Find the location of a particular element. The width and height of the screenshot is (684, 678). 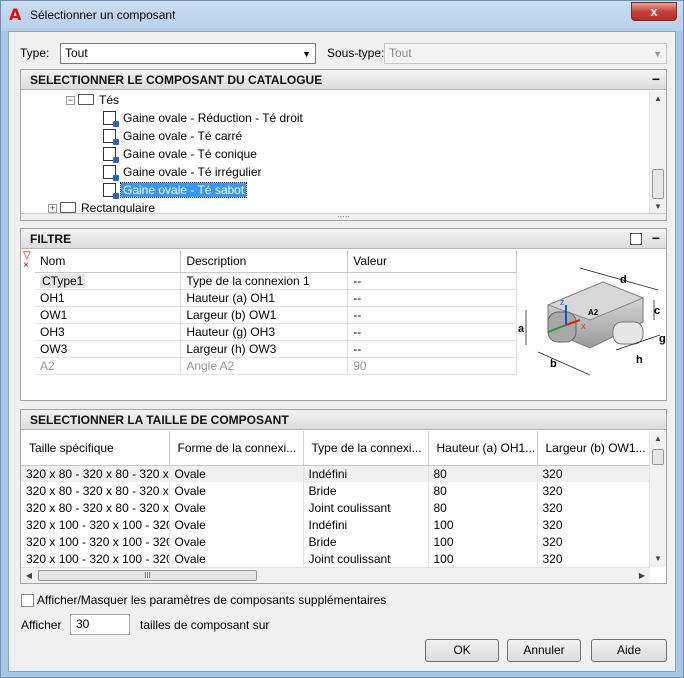

filter-row: CType1 Type de la connexion 1 -- is located at coordinates (276, 281).